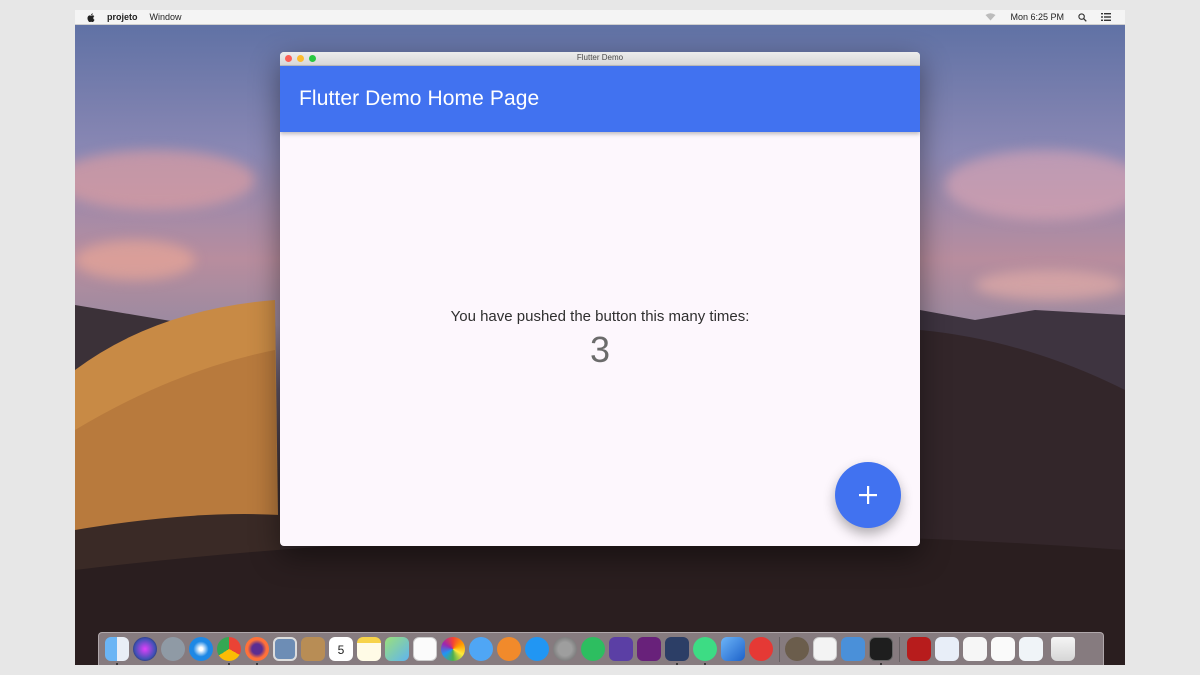 Image resolution: width=1200 pixels, height=675 pixels. Describe the element at coordinates (453, 649) in the screenshot. I see `photos-icon` at that location.